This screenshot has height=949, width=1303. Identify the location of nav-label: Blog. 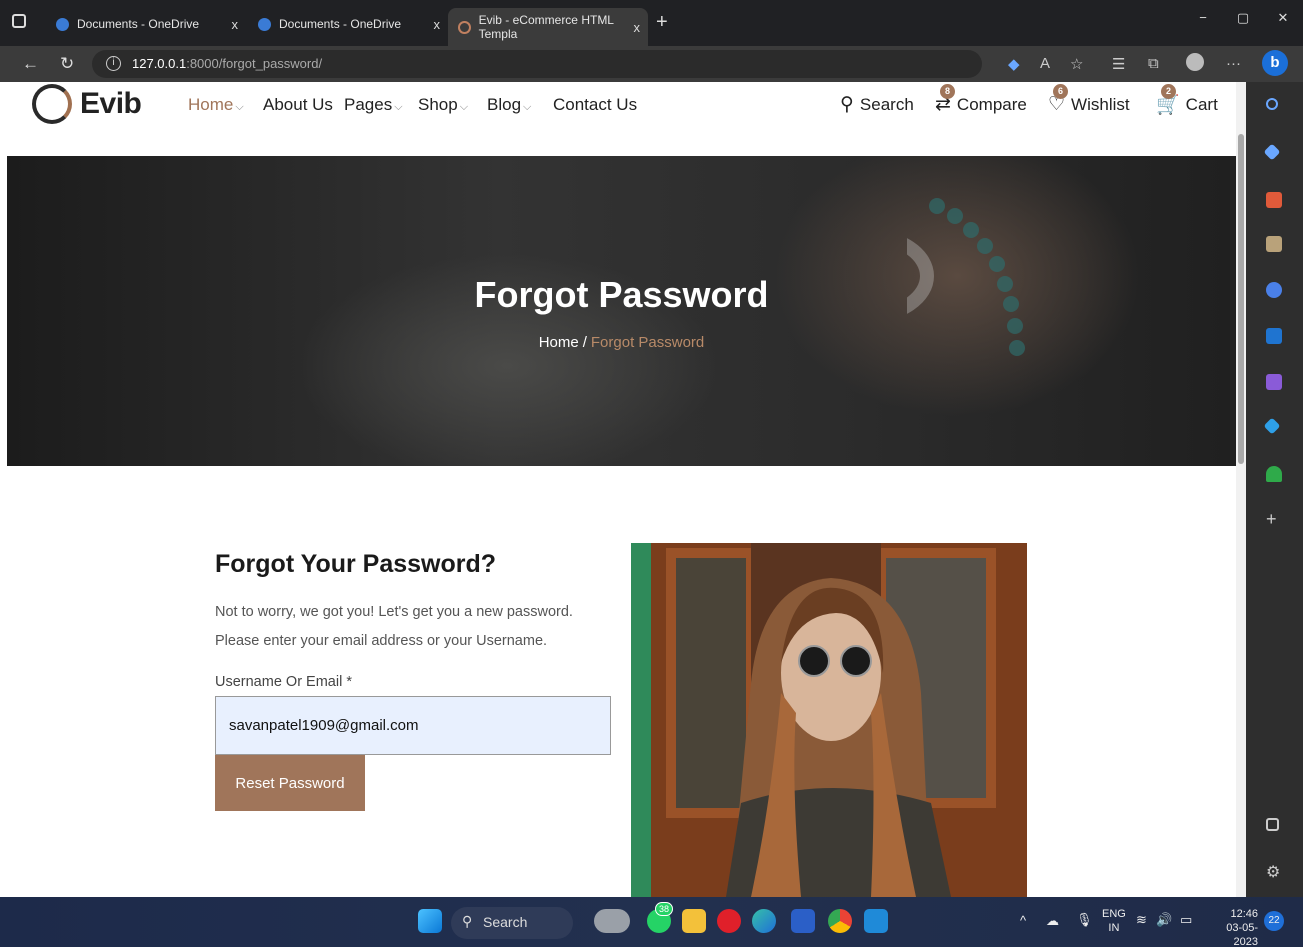
(504, 104).